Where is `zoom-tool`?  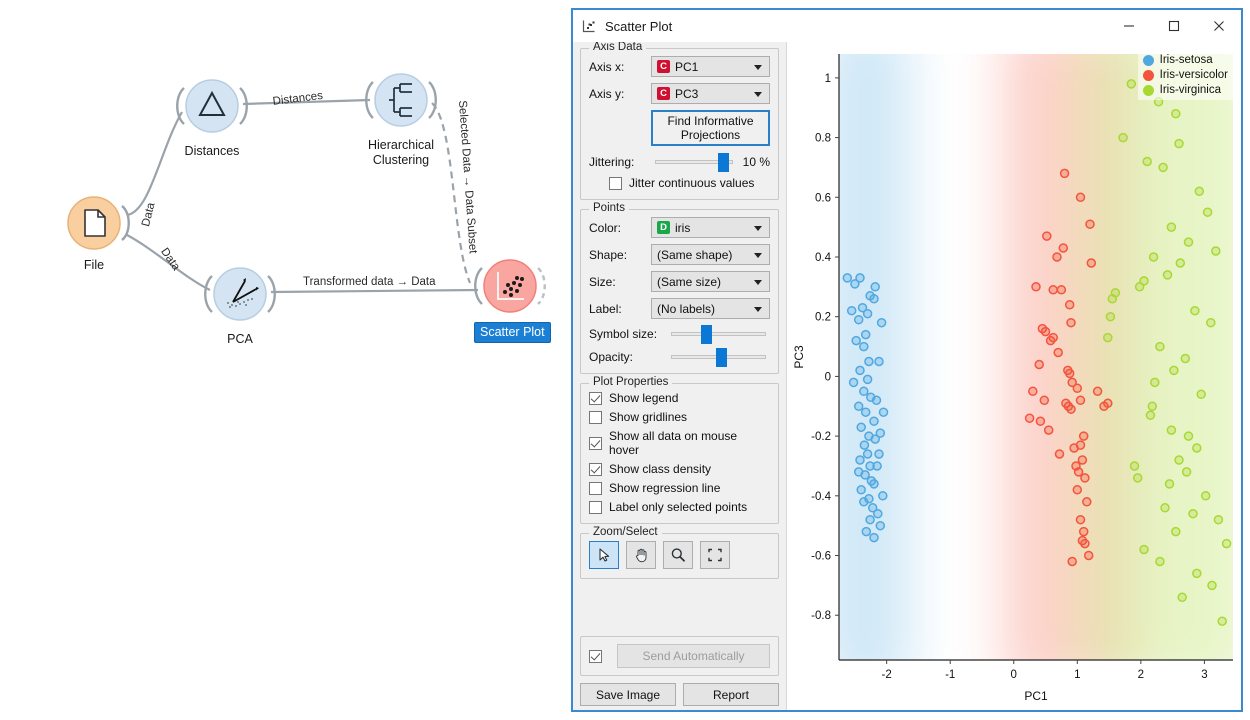 zoom-tool is located at coordinates (678, 555).